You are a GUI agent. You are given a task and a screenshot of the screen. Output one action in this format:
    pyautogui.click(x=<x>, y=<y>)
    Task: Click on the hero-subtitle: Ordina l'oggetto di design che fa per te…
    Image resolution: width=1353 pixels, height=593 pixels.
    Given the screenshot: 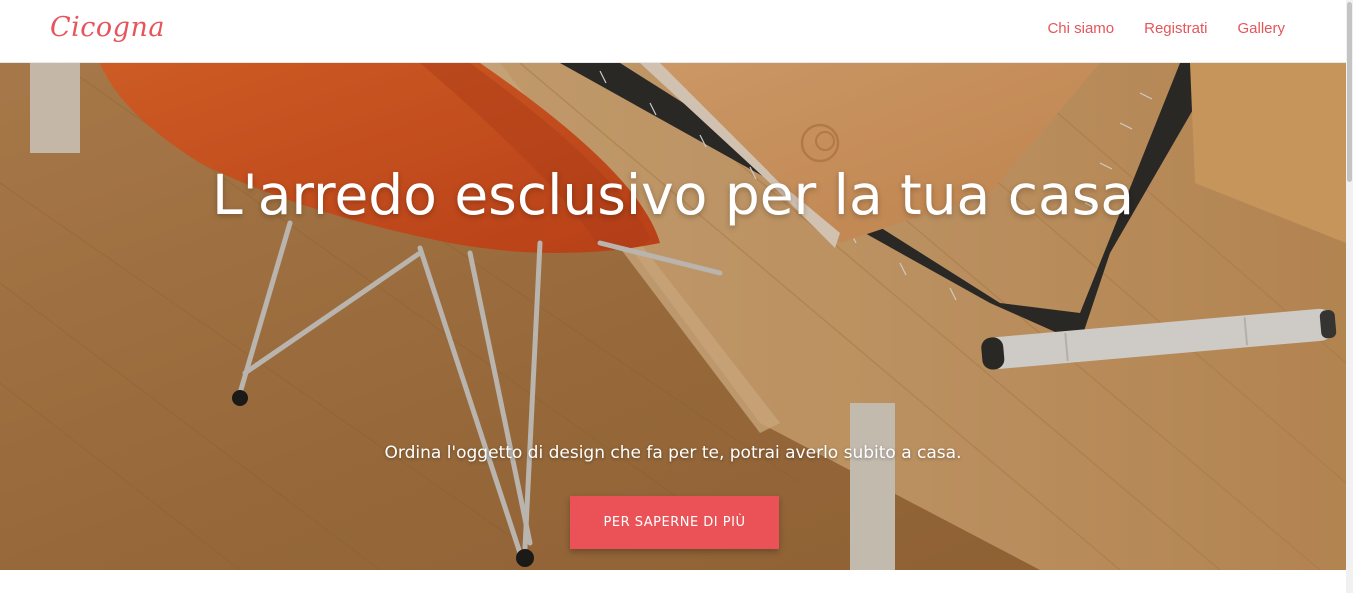 What is the action you would take?
    pyautogui.click(x=673, y=453)
    